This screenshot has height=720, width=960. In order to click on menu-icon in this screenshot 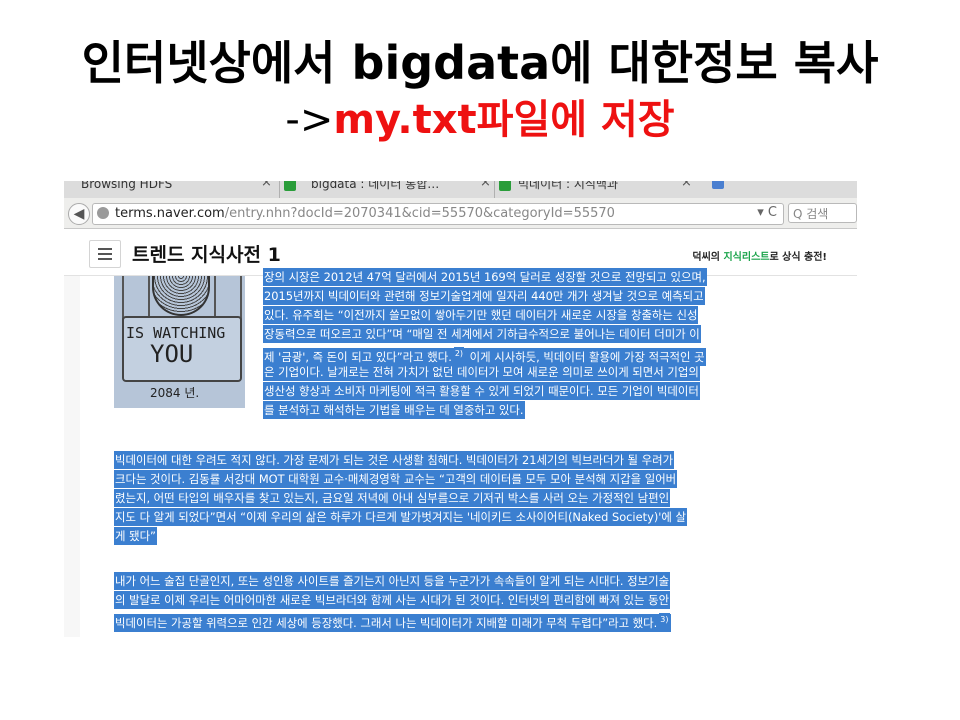, I will do `click(105, 254)`.